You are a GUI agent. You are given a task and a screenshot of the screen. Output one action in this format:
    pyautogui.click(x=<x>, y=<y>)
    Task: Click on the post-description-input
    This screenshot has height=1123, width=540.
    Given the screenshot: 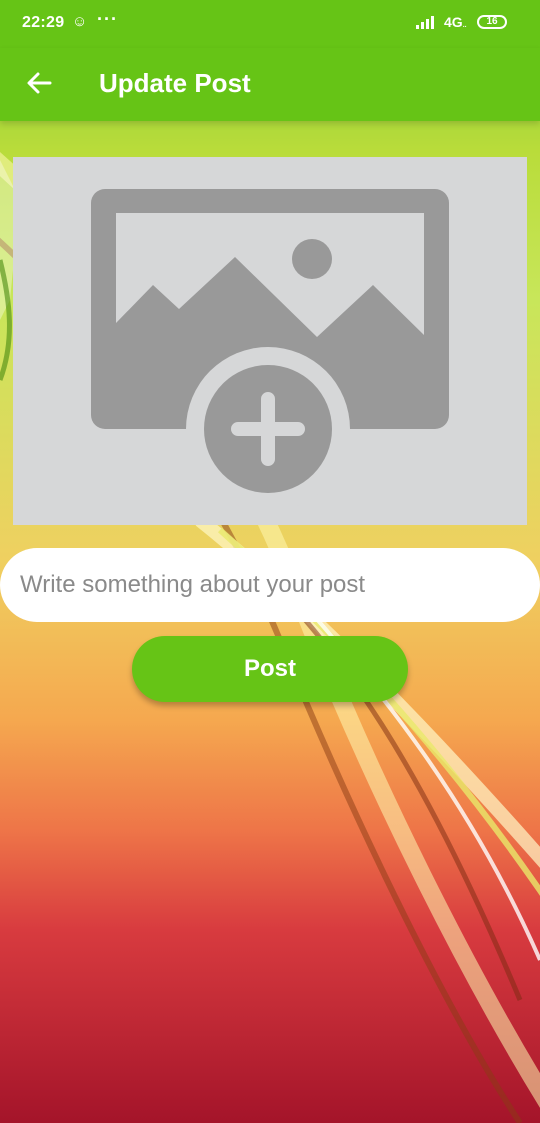 What is the action you would take?
    pyautogui.click(x=270, y=585)
    